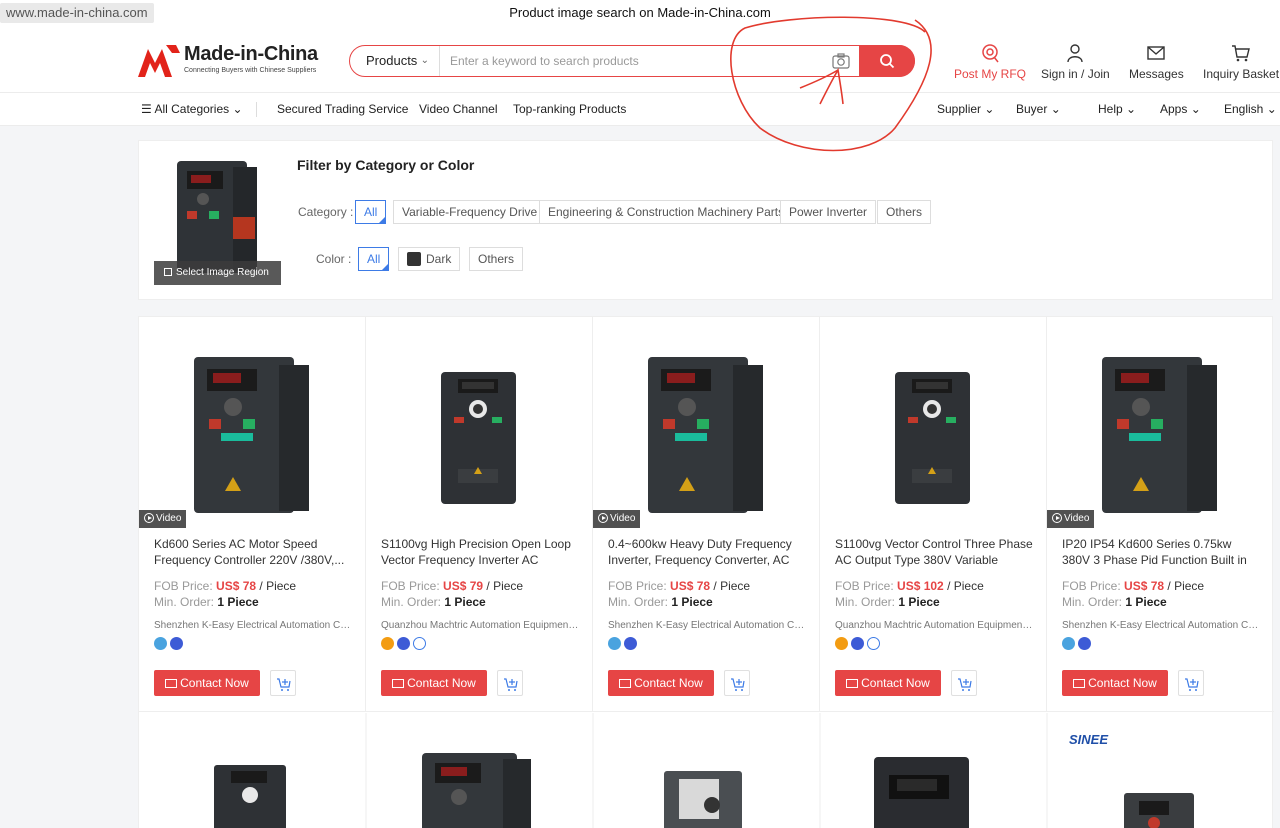  What do you see at coordinates (458, 109) in the screenshot?
I see `nav-video-channel: Video Channel` at bounding box center [458, 109].